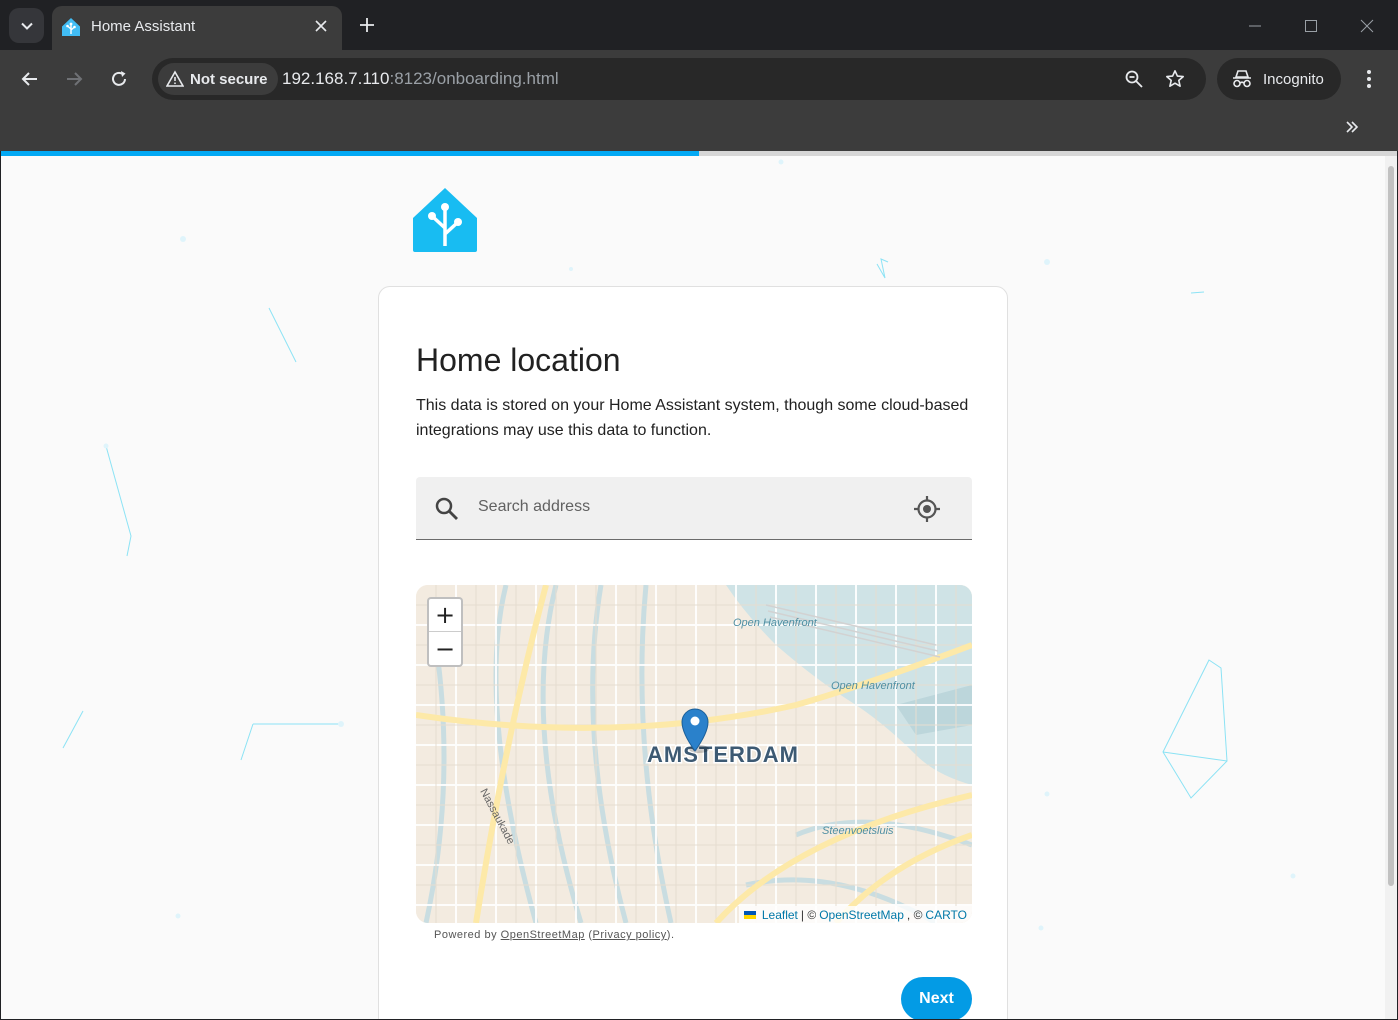 Image resolution: width=1398 pixels, height=1020 pixels. What do you see at coordinates (71, 27) in the screenshot?
I see `home-assistant-icon` at bounding box center [71, 27].